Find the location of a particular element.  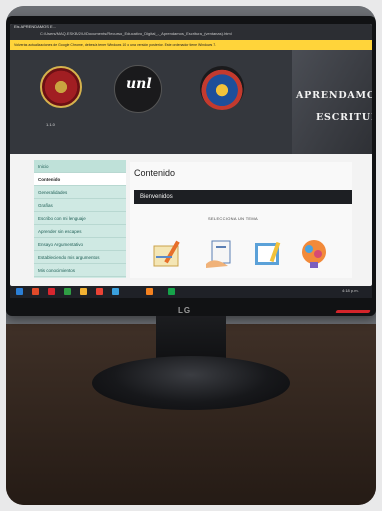

welcome-bar: Bienvenidos is located at coordinates (243, 197).